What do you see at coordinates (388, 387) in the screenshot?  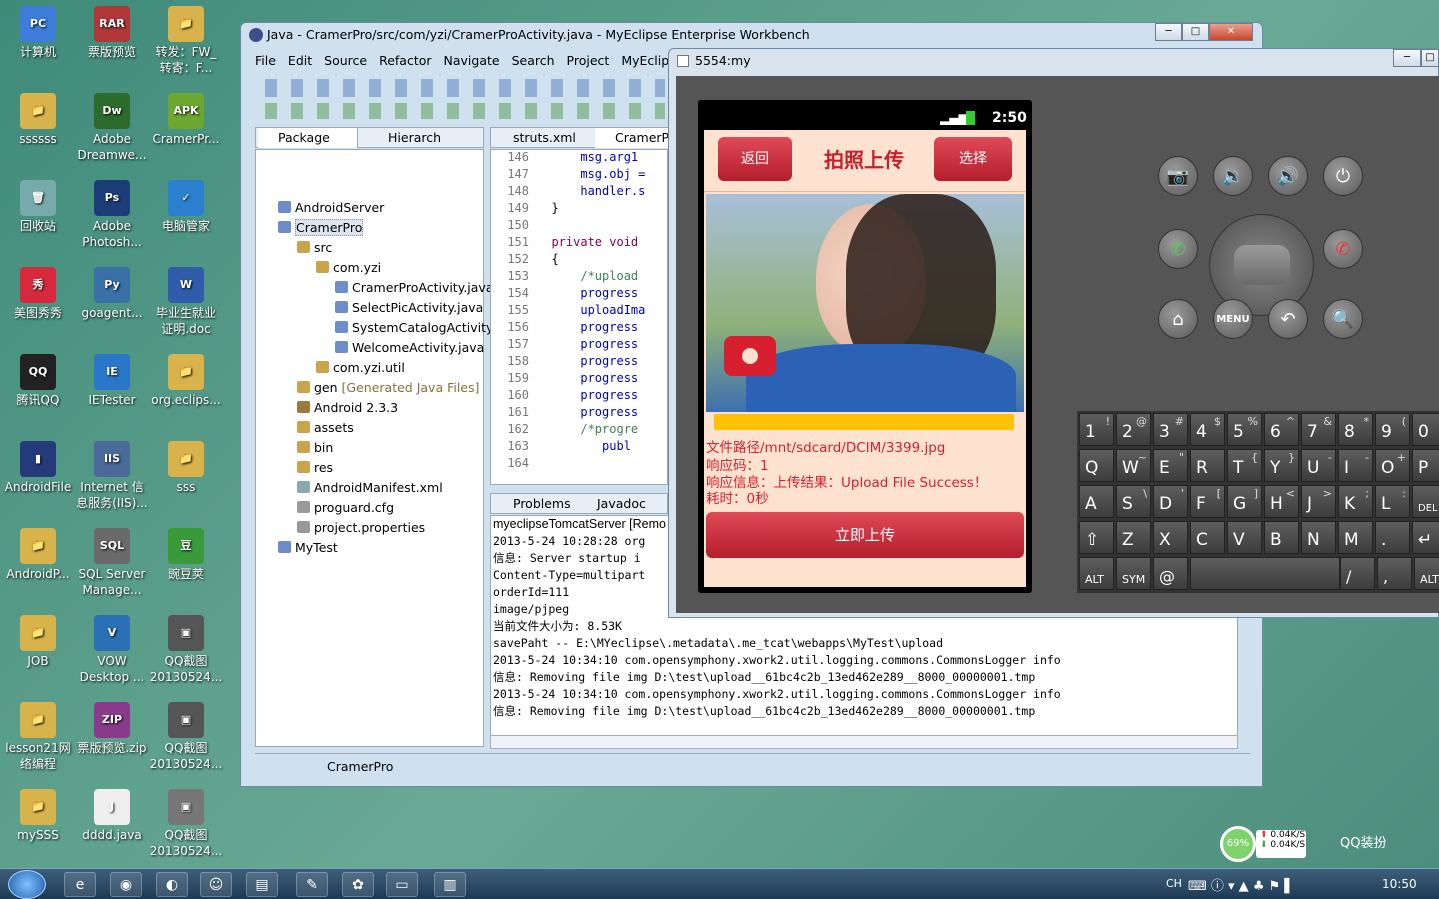 I see `tree-item: gen [Generated Java Files]` at bounding box center [388, 387].